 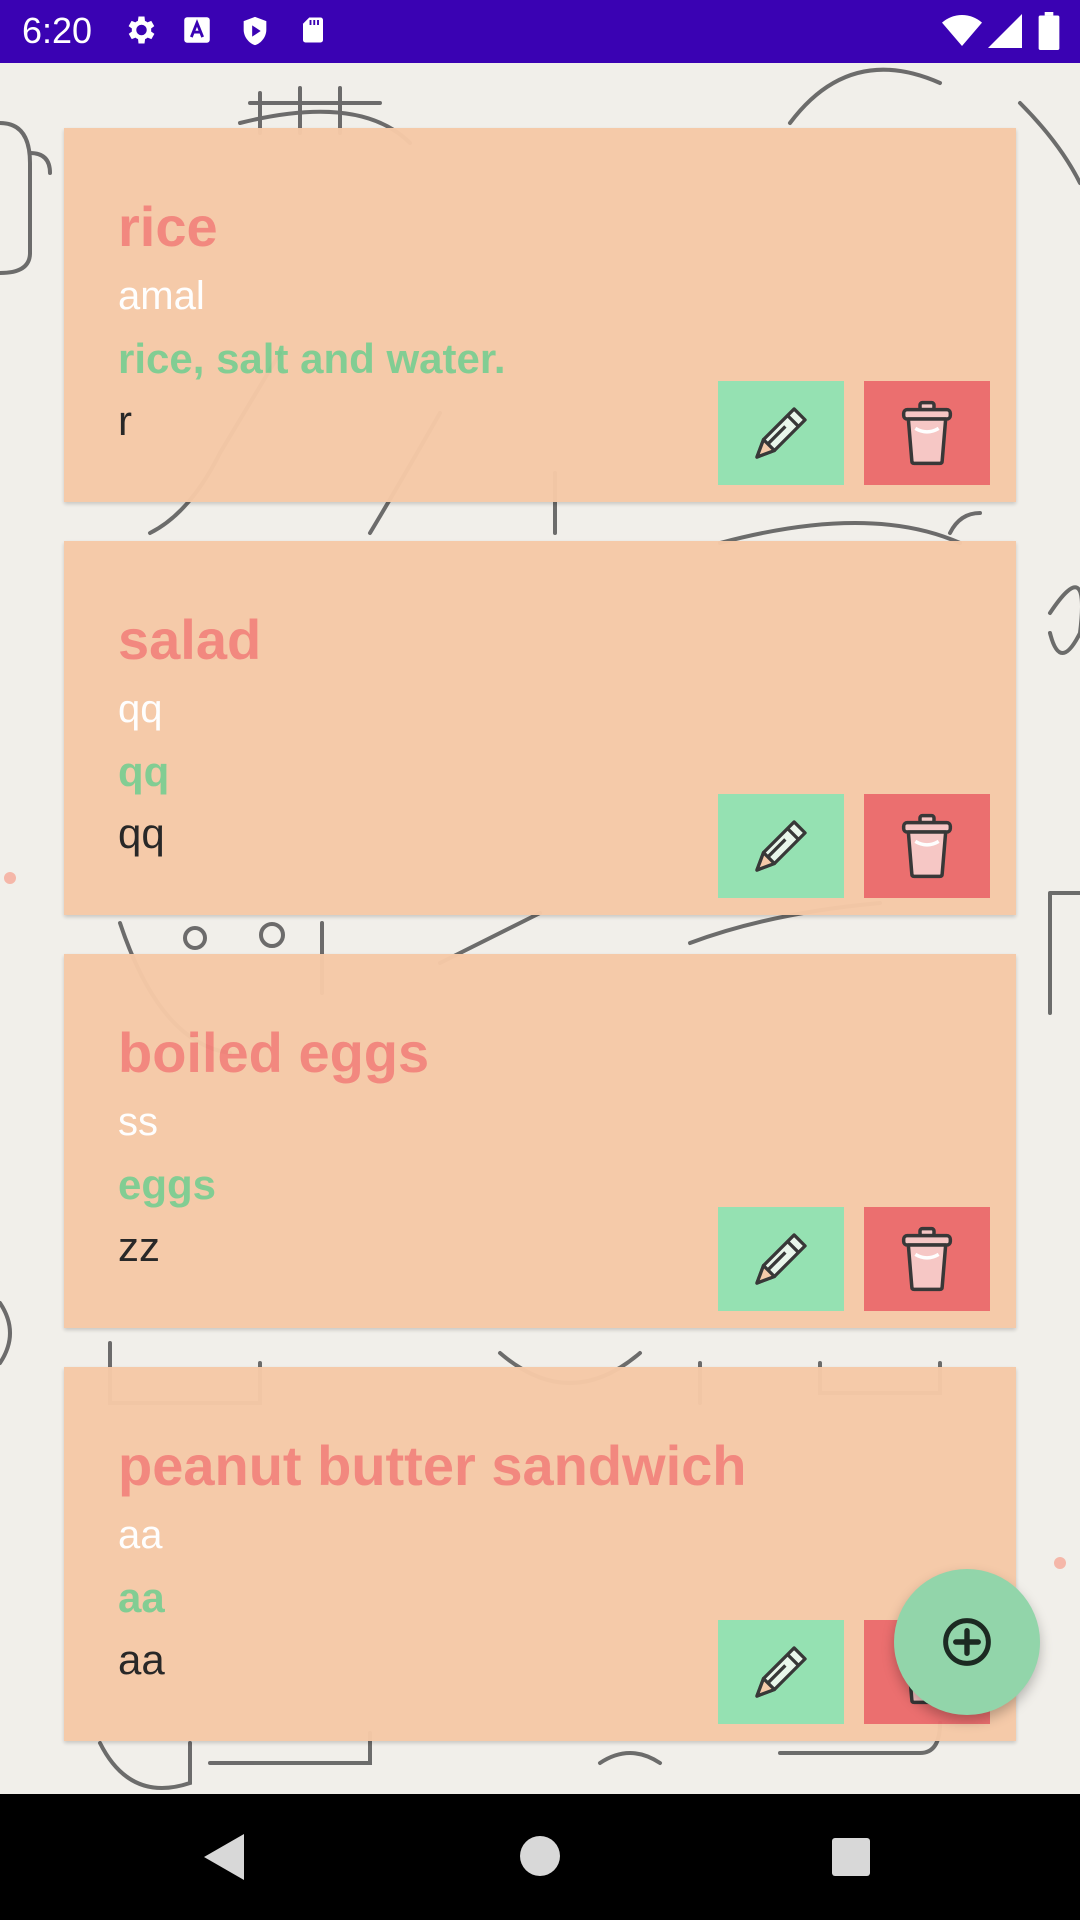 What do you see at coordinates (167, 1184) in the screenshot?
I see `recipe-ingredients: eggs` at bounding box center [167, 1184].